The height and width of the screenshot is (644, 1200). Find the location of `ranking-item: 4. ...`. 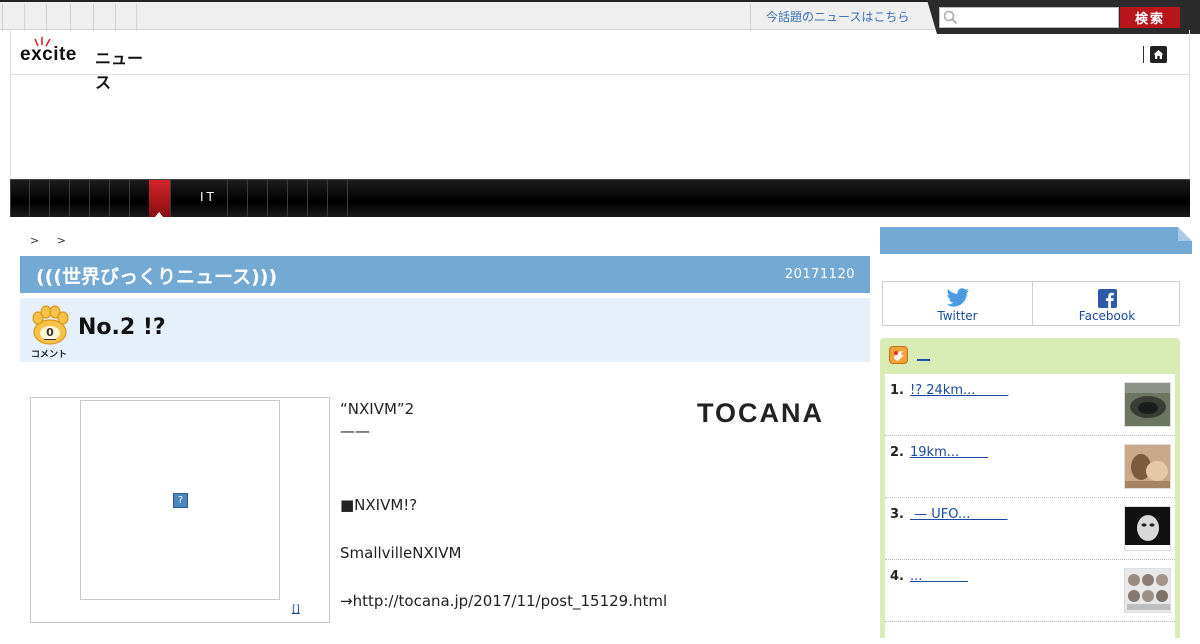

ranking-item: 4. ... is located at coordinates (1030, 591).